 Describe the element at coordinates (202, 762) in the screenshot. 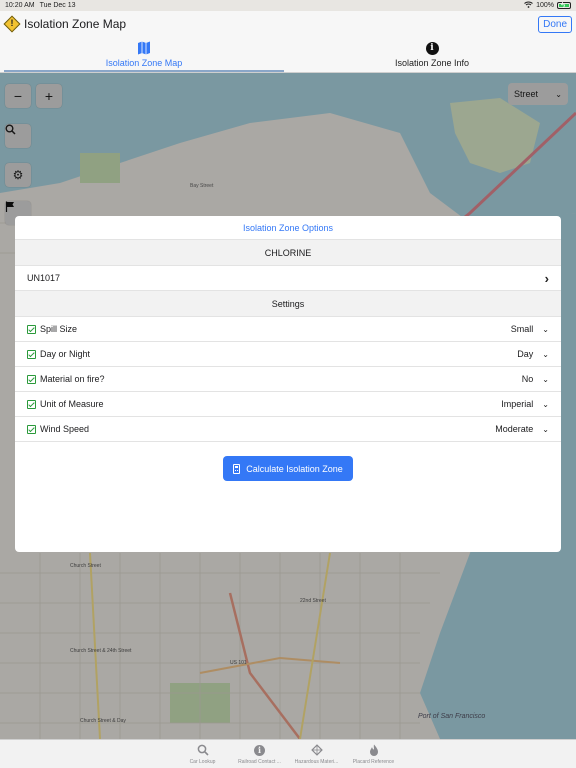

I see `tab-label: Car Lookup` at that location.